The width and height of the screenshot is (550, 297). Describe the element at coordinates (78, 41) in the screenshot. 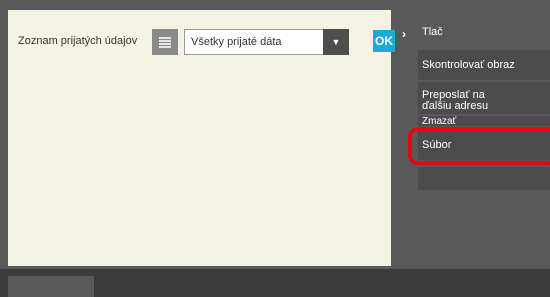

I see `received-data-list-label: Zoznam prijatých údajov` at that location.